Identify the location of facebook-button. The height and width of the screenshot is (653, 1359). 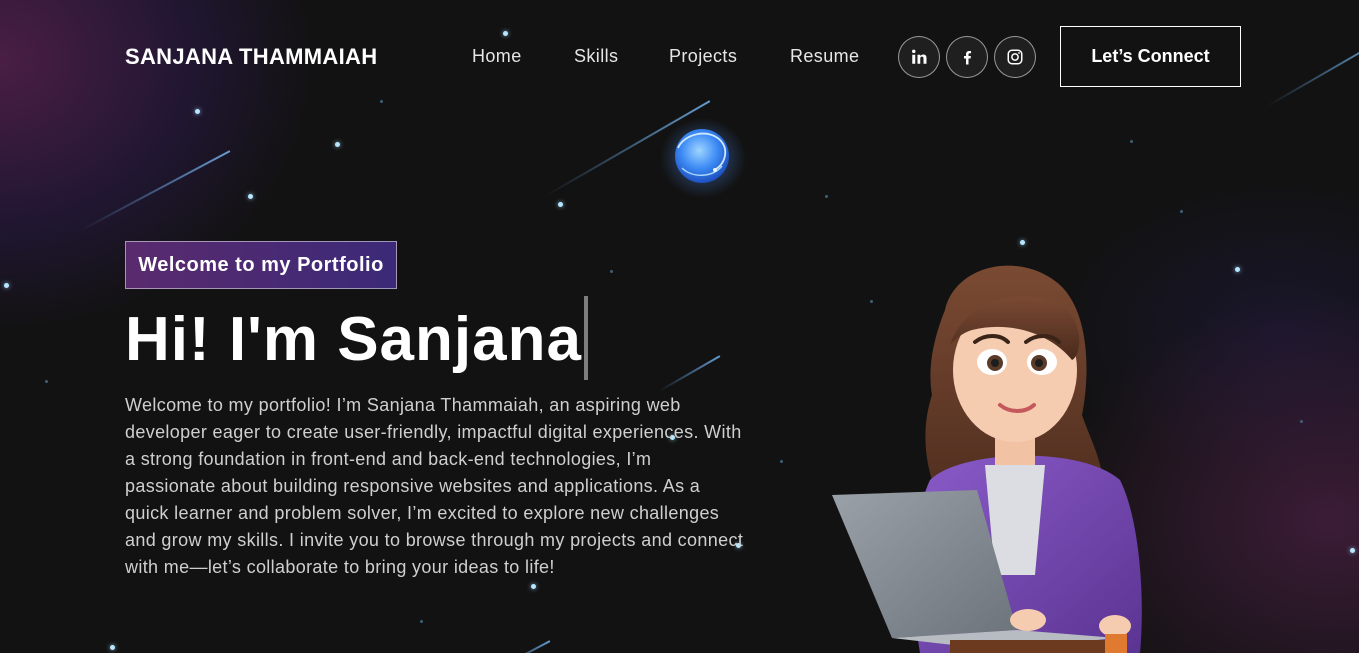
(967, 57).